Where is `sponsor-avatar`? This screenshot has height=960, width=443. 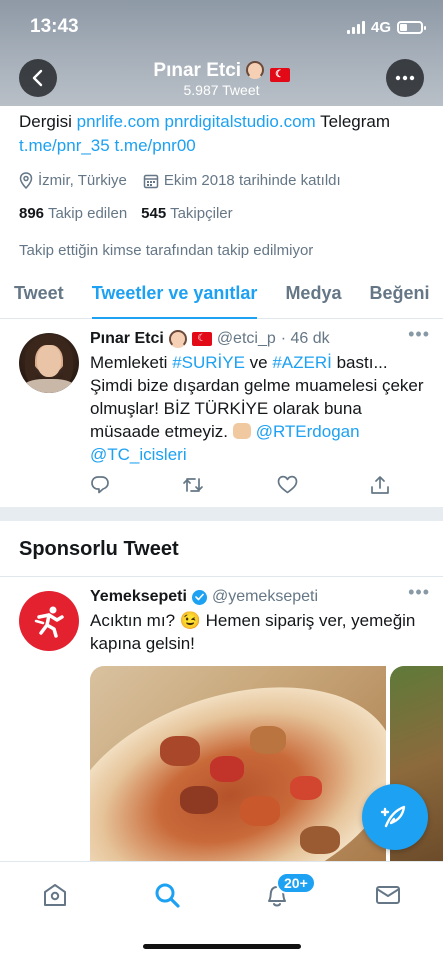
sponsor-avatar is located at coordinates (49, 621).